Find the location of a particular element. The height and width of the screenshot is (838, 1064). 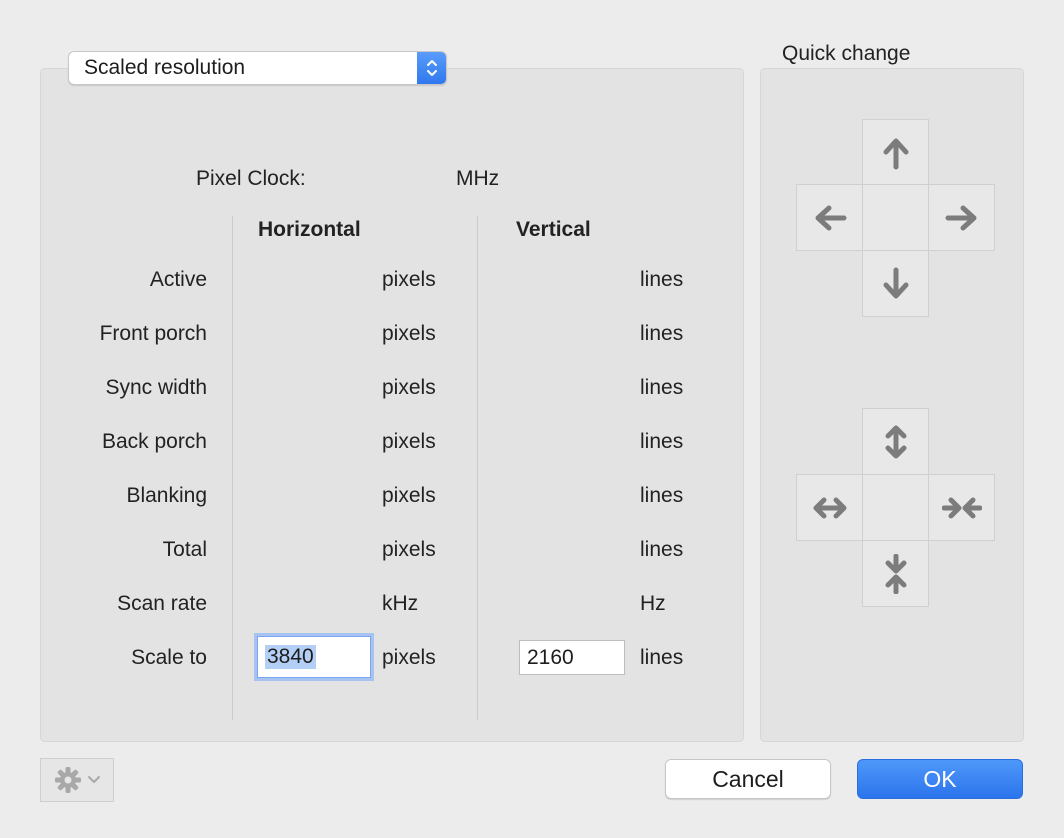

move-down-button is located at coordinates (895, 283).